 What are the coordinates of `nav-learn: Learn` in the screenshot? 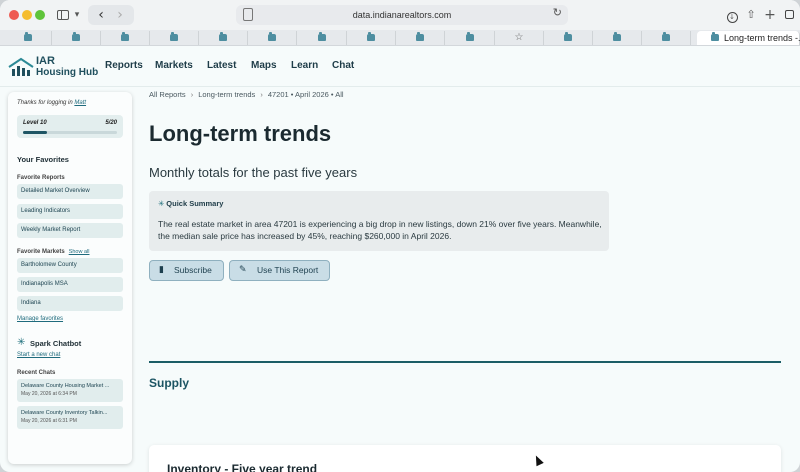 It's located at (304, 65).